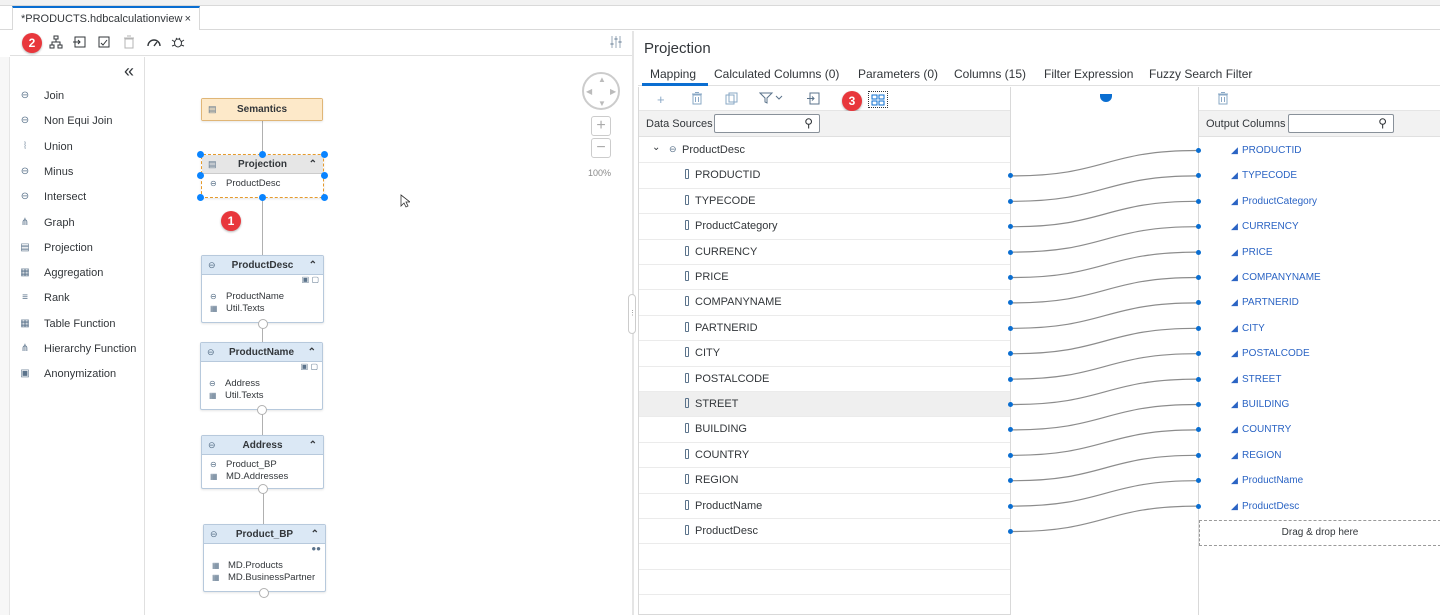  What do you see at coordinates (826, 456) in the screenshot?
I see `source-column-row: COUNTRY` at bounding box center [826, 456].